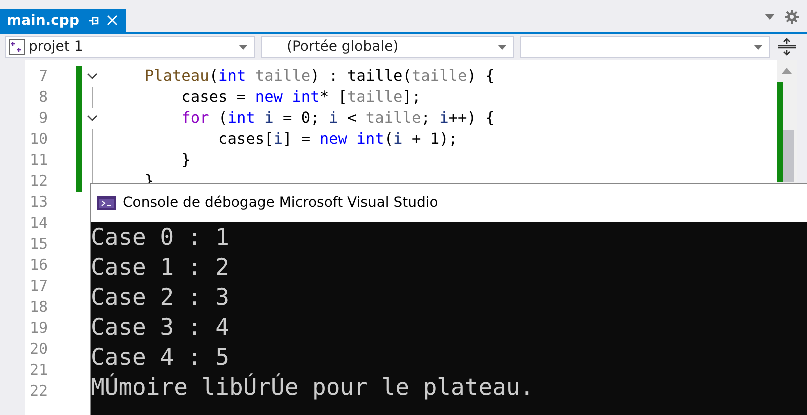  I want to click on window-title: Console de débogage Microsoft Visual Studio, so click(280, 203).